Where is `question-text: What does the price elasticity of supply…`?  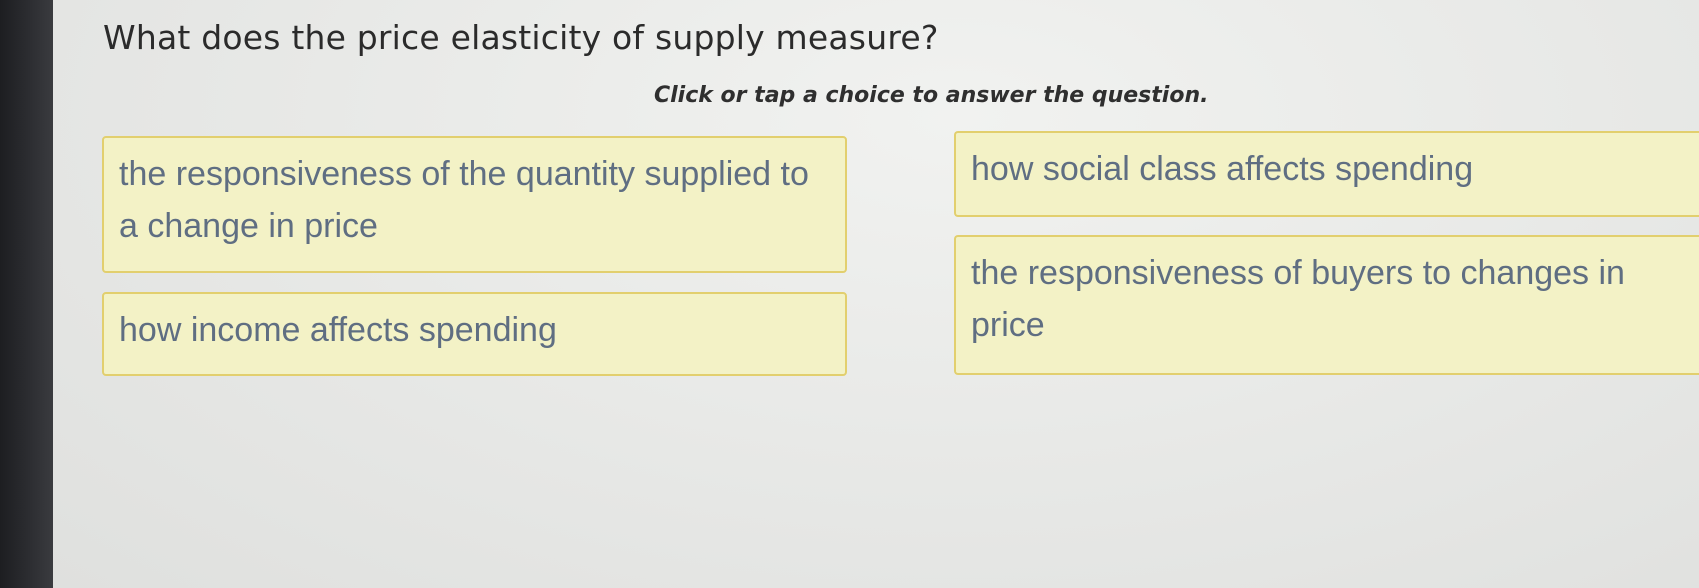
question-text: What does the price elasticity of supply… is located at coordinates (521, 37).